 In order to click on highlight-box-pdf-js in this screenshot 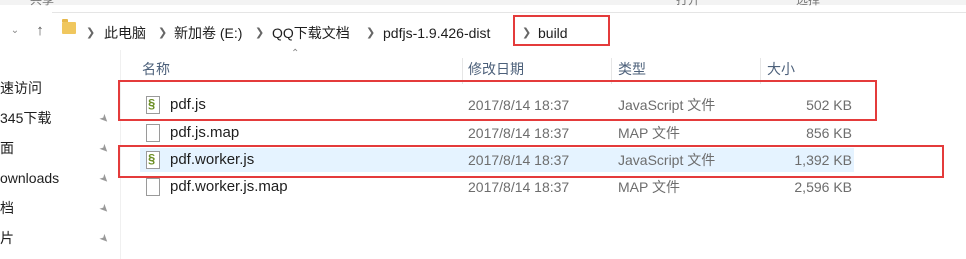, I will do `click(497, 100)`.